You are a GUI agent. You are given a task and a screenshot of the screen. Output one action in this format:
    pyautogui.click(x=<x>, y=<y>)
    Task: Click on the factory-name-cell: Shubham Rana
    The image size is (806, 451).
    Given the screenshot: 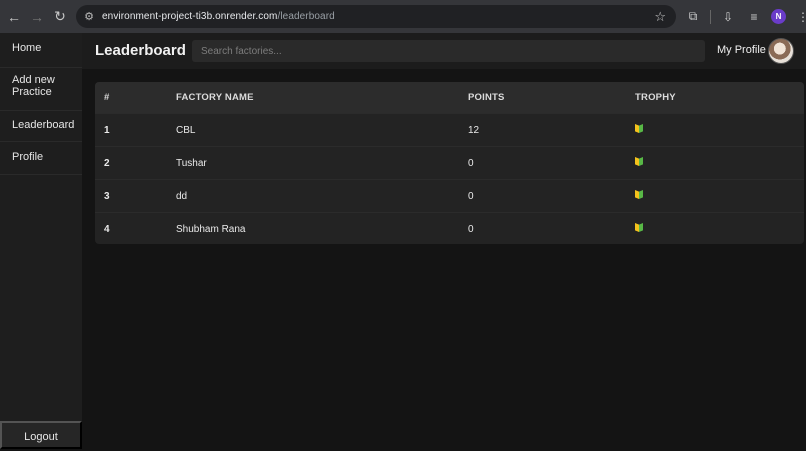 What is the action you would take?
    pyautogui.click(x=211, y=229)
    